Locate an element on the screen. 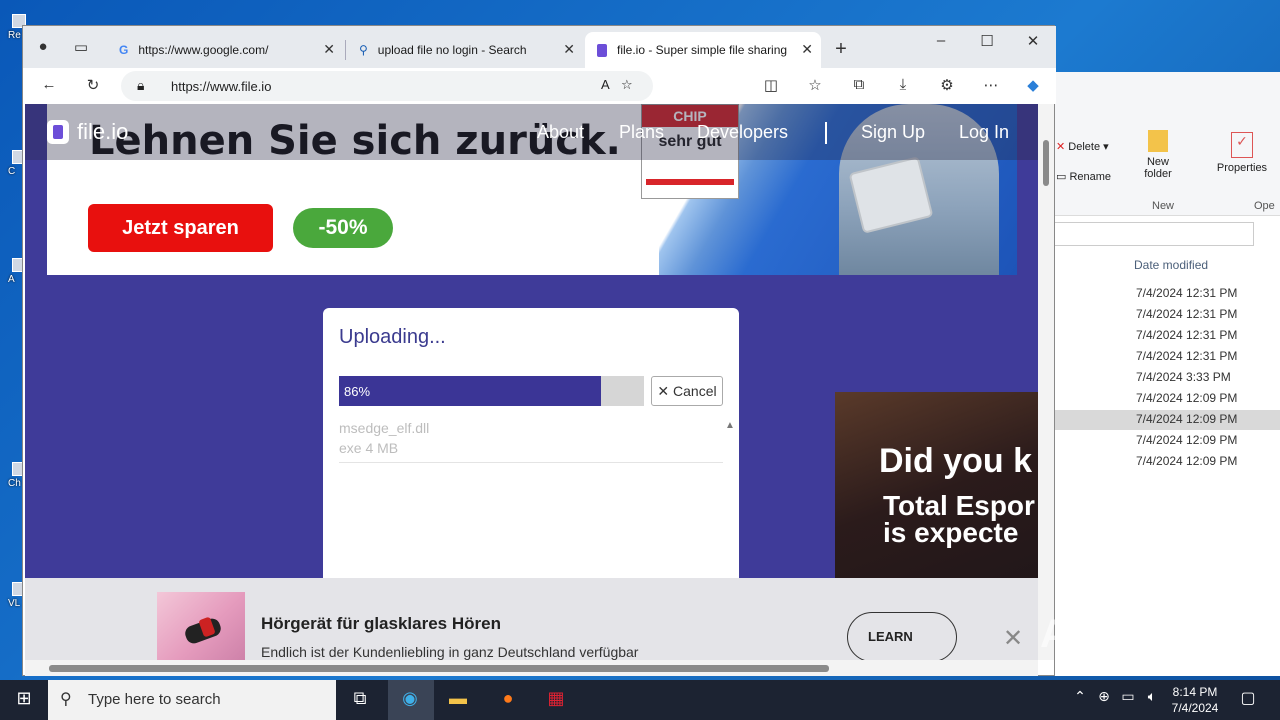 The height and width of the screenshot is (720, 1280). refresh-icon: ↻ is located at coordinates (93, 85).